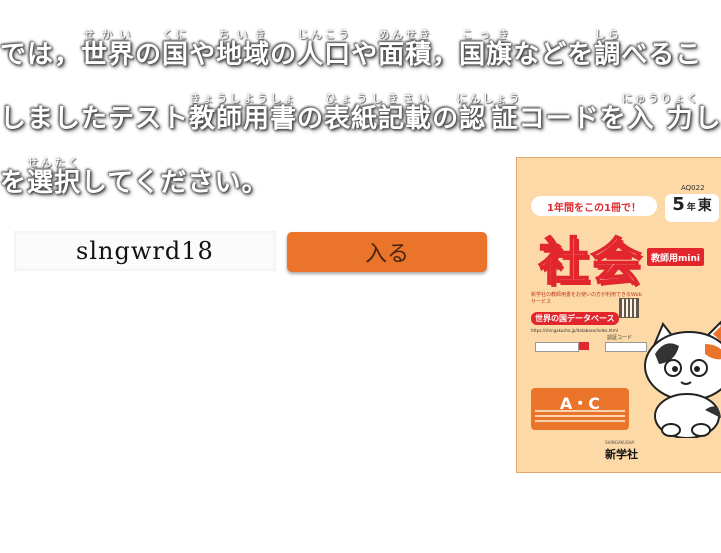 This screenshot has height=553, width=721. I want to click on intro-text: コードを, so click(572, 119).